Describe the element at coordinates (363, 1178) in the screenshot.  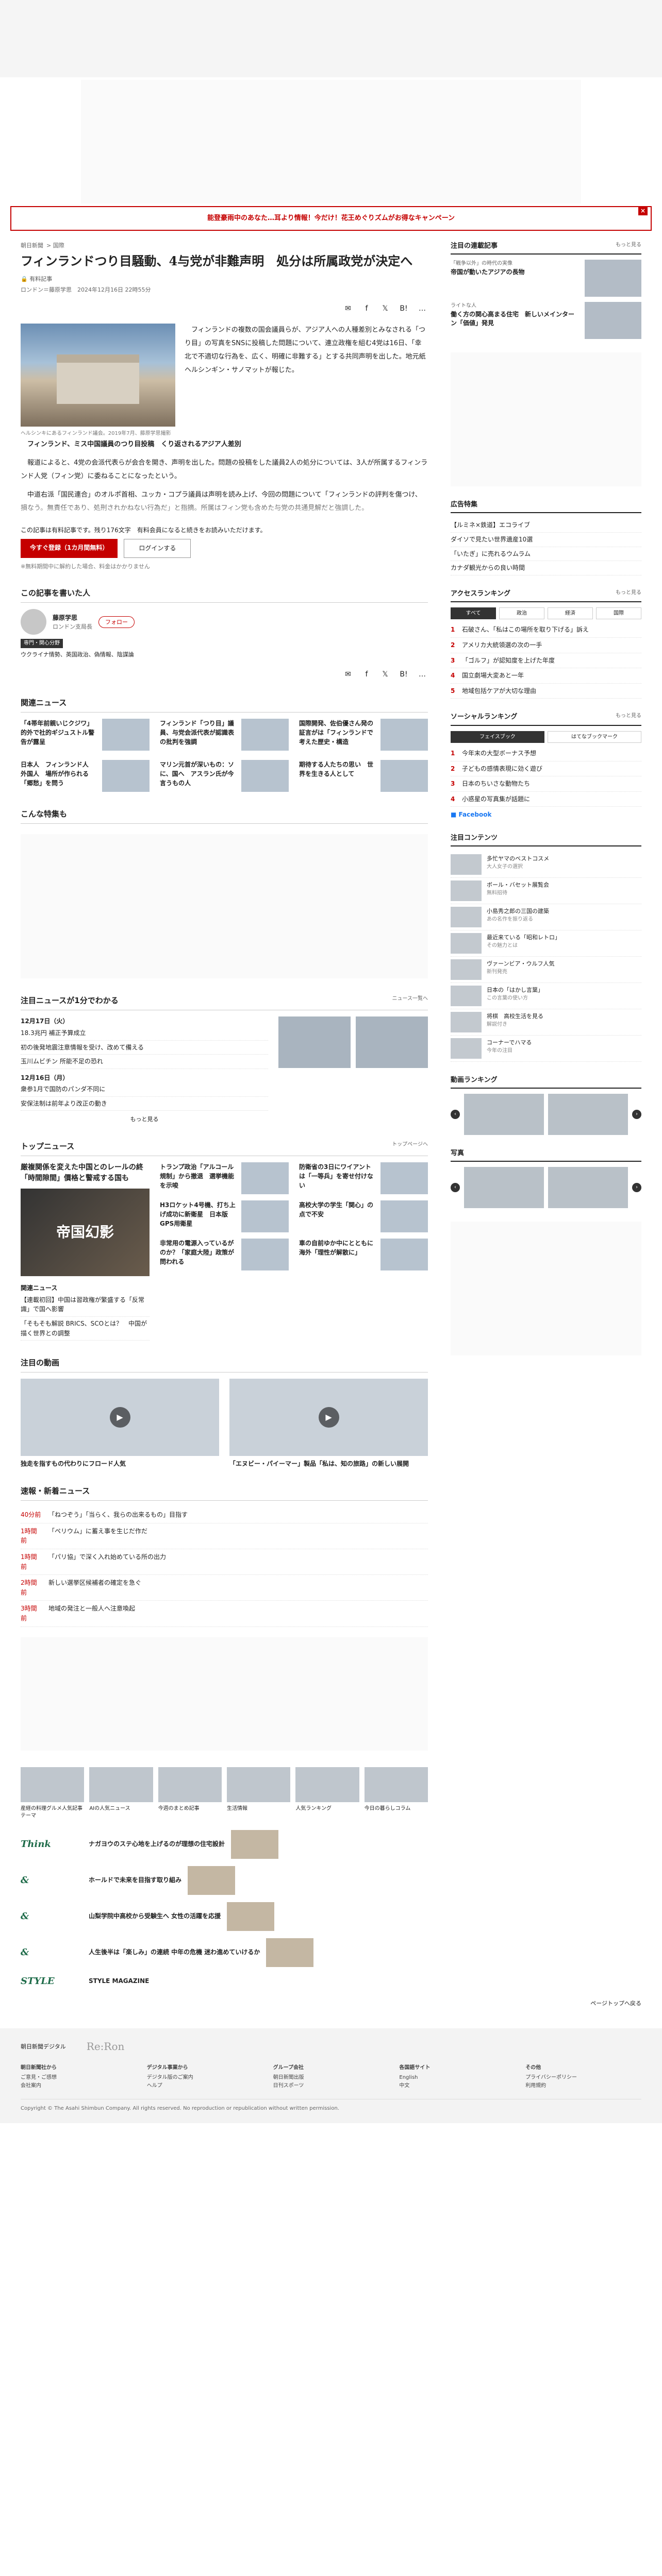
I see `top-card: 防衛省の3日にワイアントは「一等兵」を寄せ付けない` at that location.